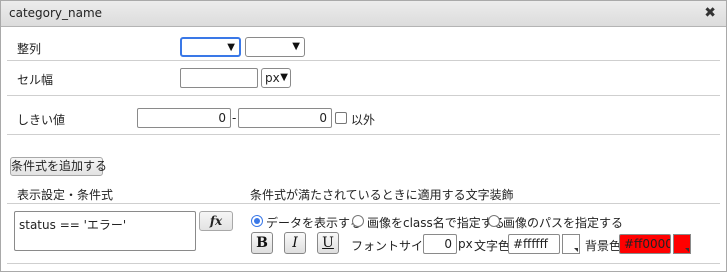 The image size is (727, 272). Describe the element at coordinates (285, 118) in the screenshot. I see `threshold-max-input: 0` at that location.